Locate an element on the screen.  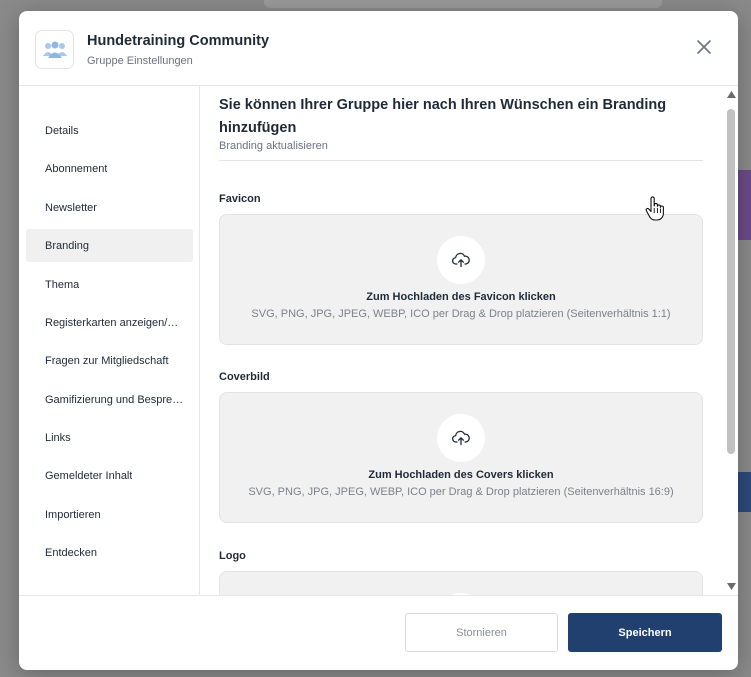
close-button is located at coordinates (704, 47).